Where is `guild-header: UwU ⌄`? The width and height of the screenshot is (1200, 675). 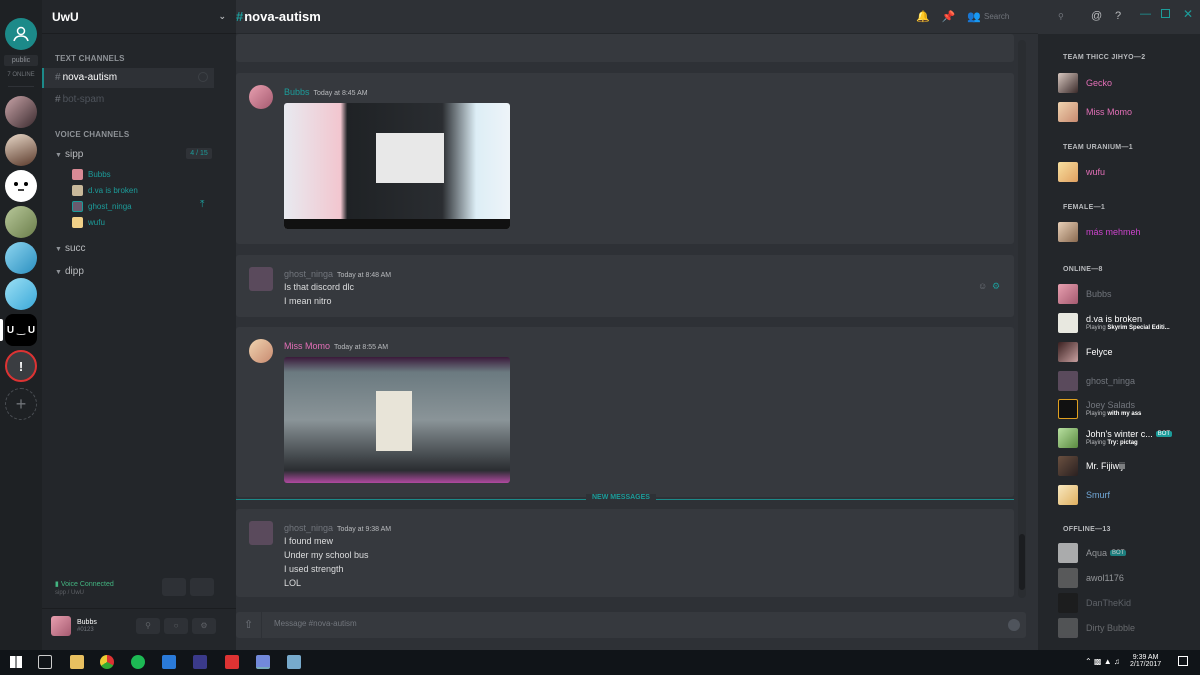
guild-header: UwU ⌄ is located at coordinates (139, 17).